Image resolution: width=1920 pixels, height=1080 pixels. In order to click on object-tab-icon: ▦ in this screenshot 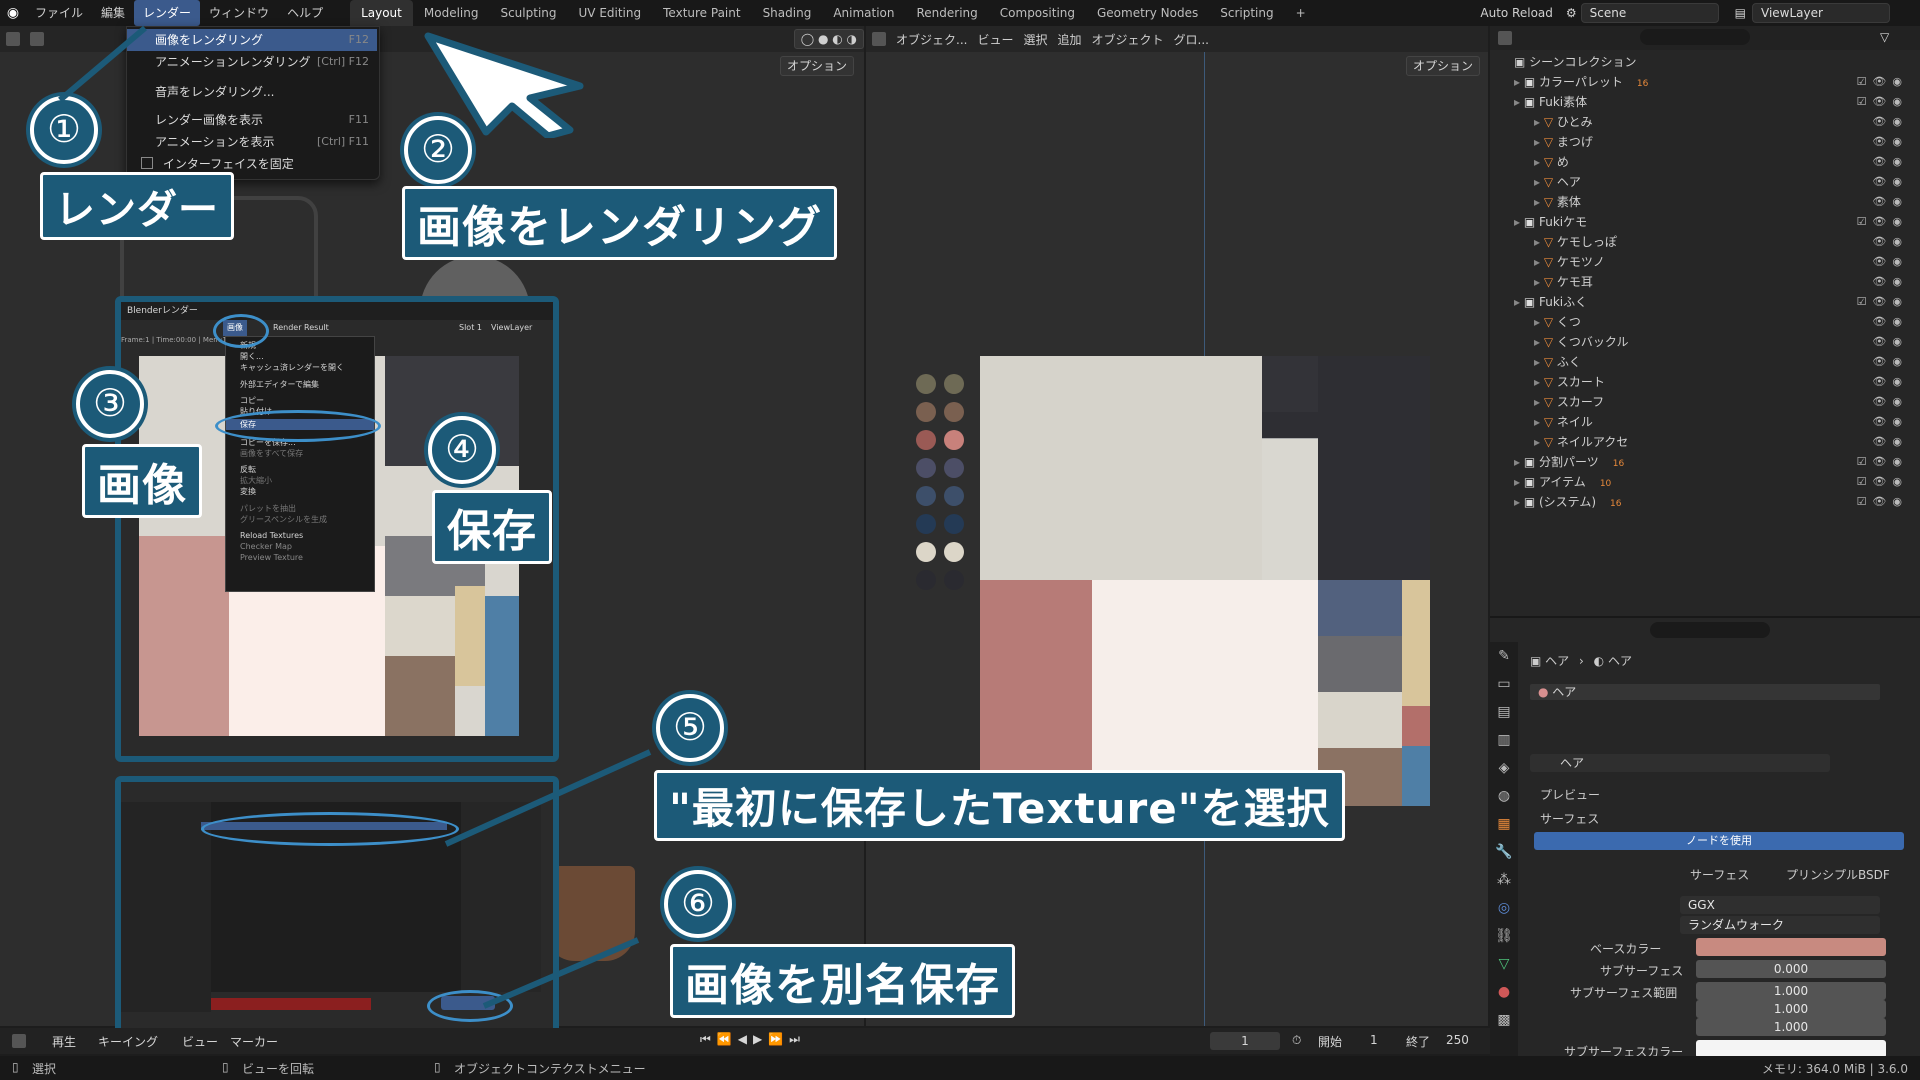, I will do `click(1504, 824)`.